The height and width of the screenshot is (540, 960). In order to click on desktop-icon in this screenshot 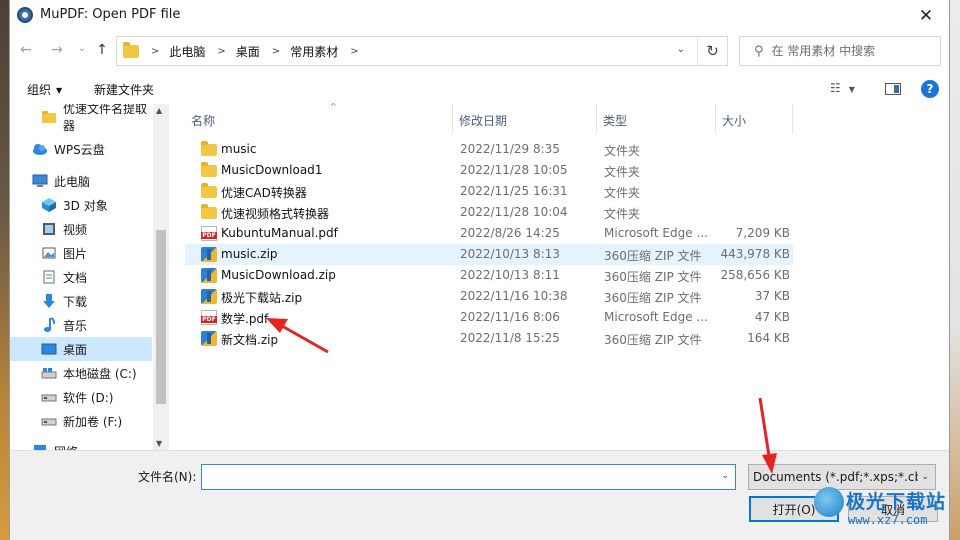, I will do `click(49, 349)`.